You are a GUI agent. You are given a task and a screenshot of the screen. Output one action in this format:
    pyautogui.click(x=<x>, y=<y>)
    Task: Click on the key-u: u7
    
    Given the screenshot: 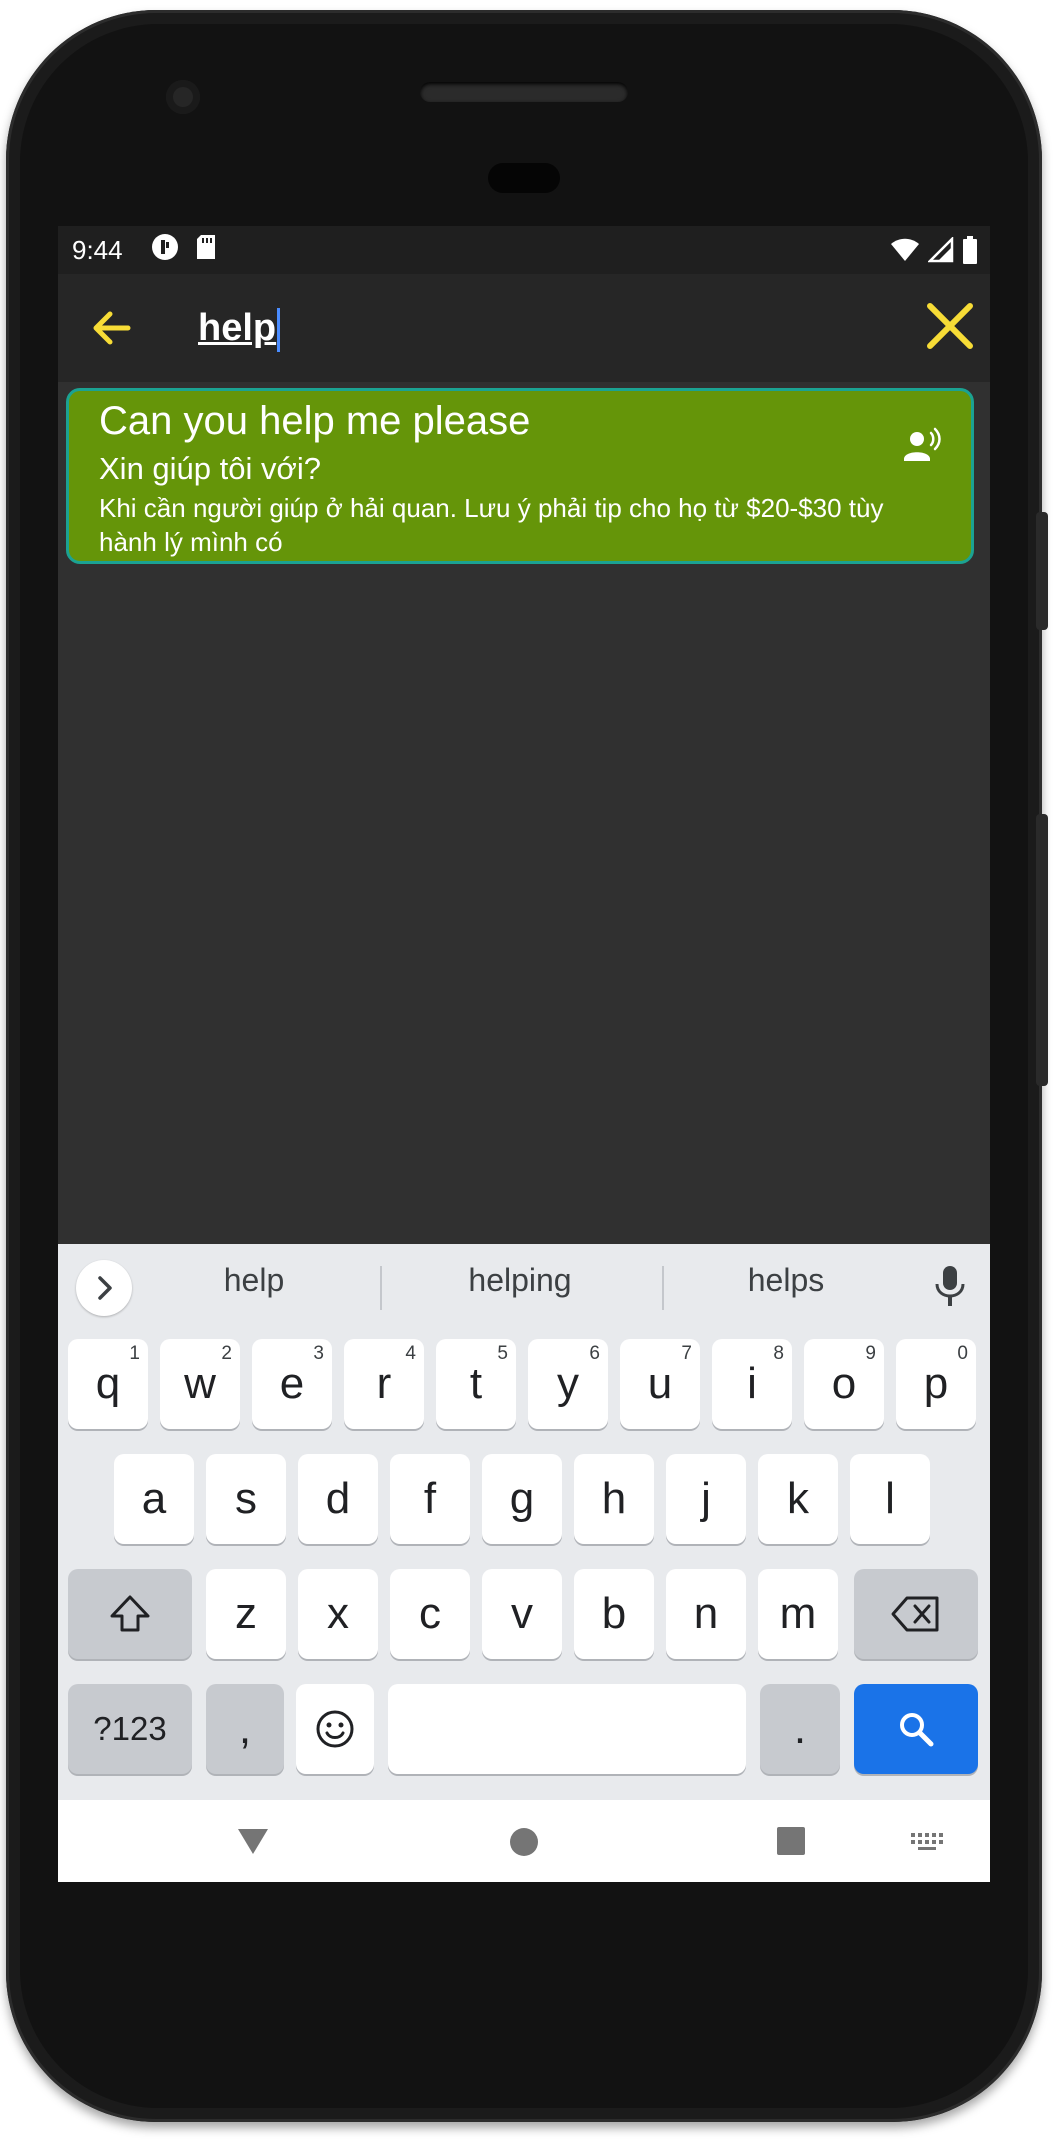 What is the action you would take?
    pyautogui.click(x=660, y=1384)
    